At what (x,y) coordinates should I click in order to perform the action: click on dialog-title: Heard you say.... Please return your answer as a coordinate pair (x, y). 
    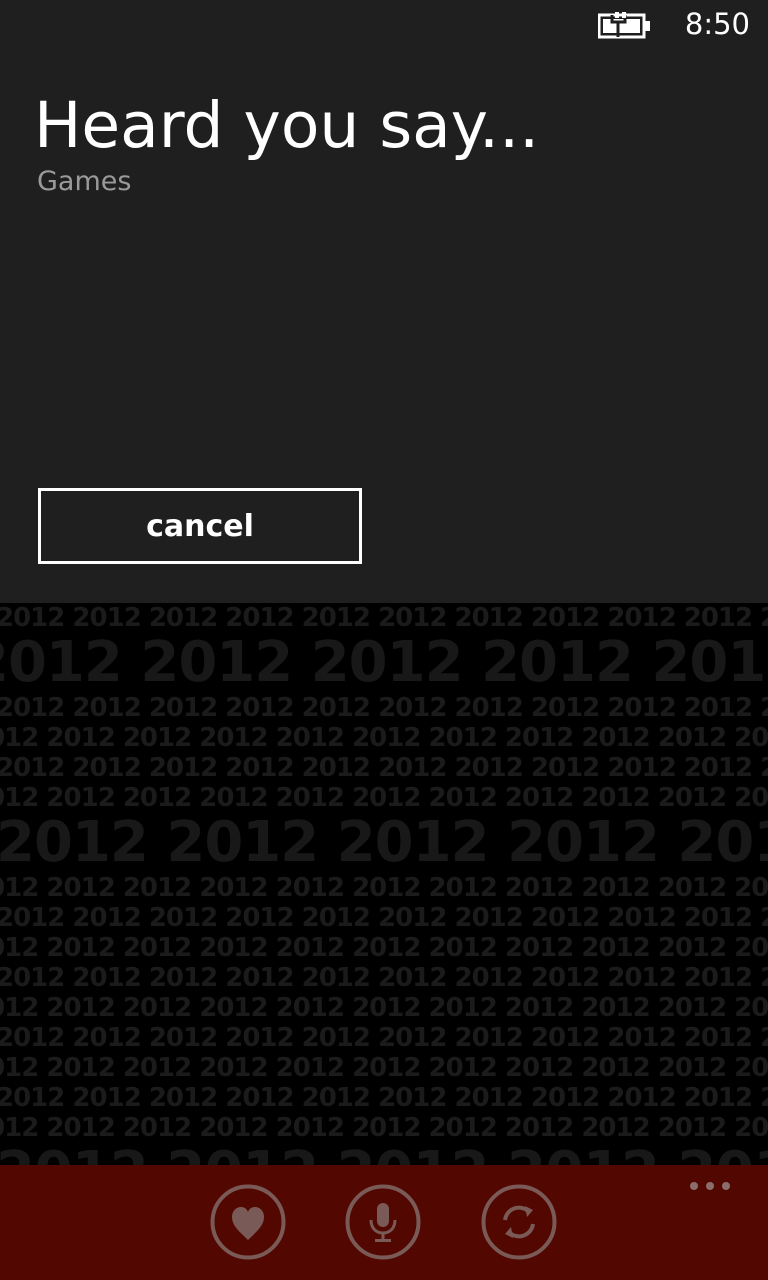
    Looking at the image, I should click on (287, 125).